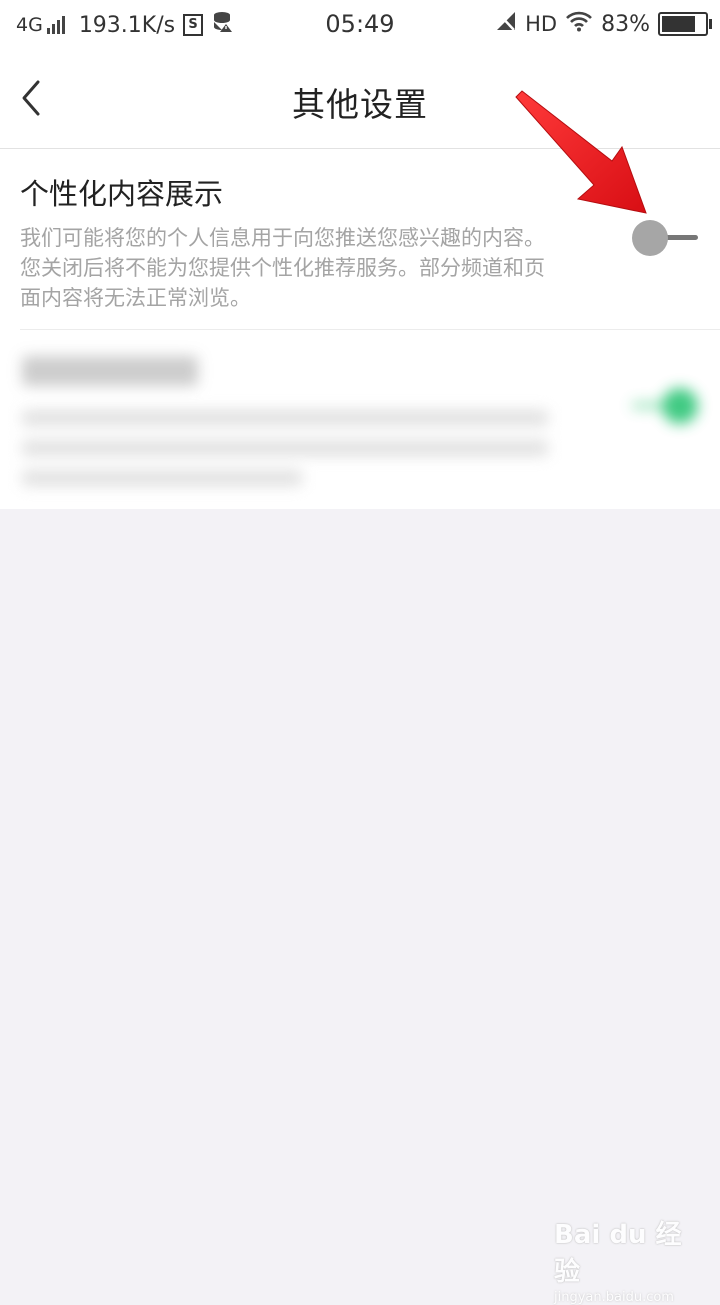 Image resolution: width=720 pixels, height=1305 pixels. Describe the element at coordinates (618, 1253) in the screenshot. I see `watermark-logo: Bai du 经验` at that location.